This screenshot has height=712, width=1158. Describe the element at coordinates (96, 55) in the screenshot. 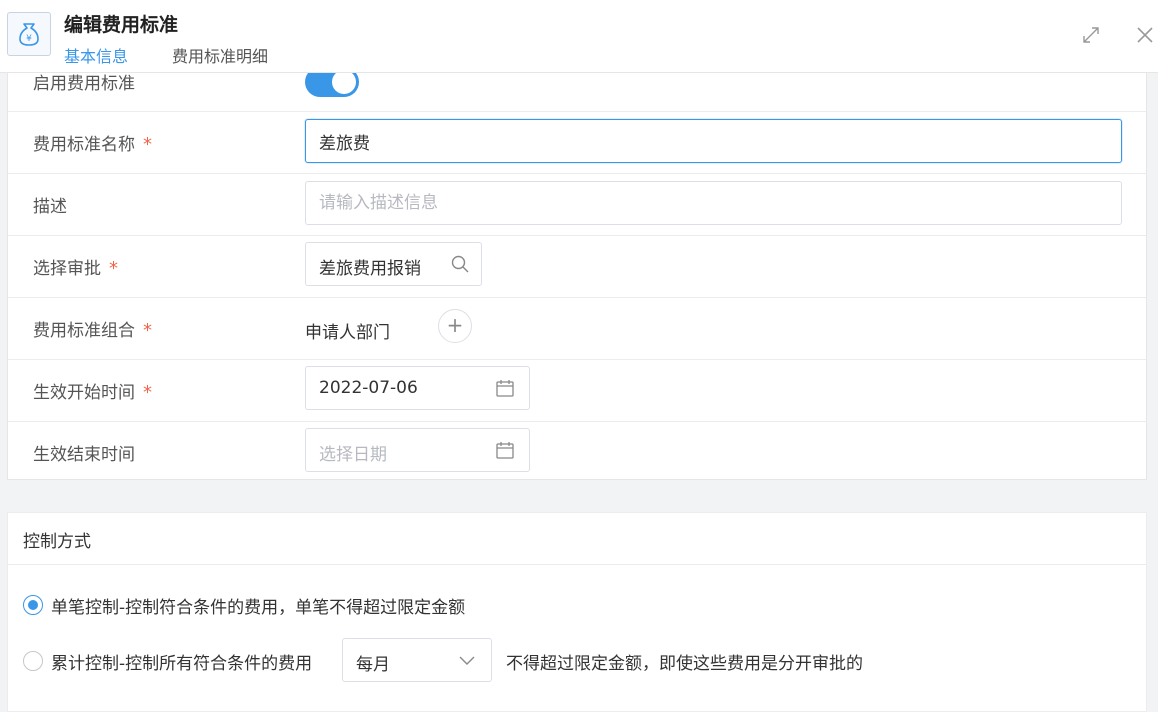

I see `tab-basic-info: 基本信息` at that location.